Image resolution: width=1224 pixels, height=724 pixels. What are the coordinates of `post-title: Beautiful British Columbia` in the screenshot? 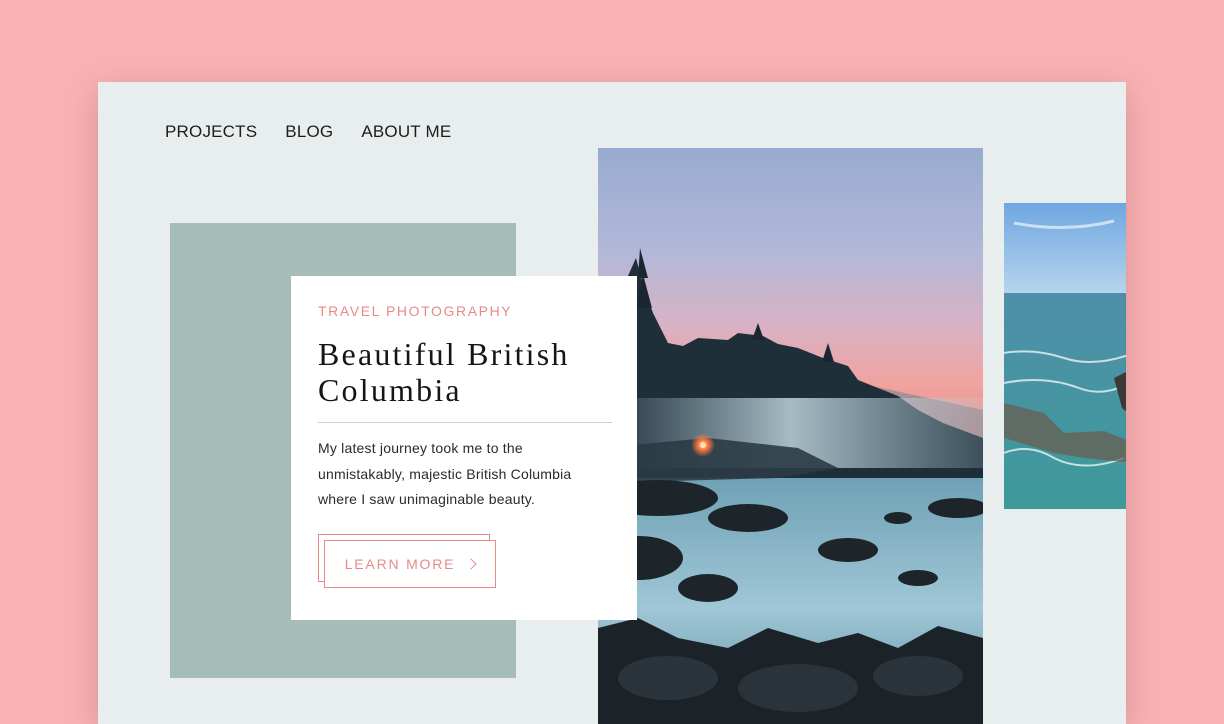 It's located at (468, 372).